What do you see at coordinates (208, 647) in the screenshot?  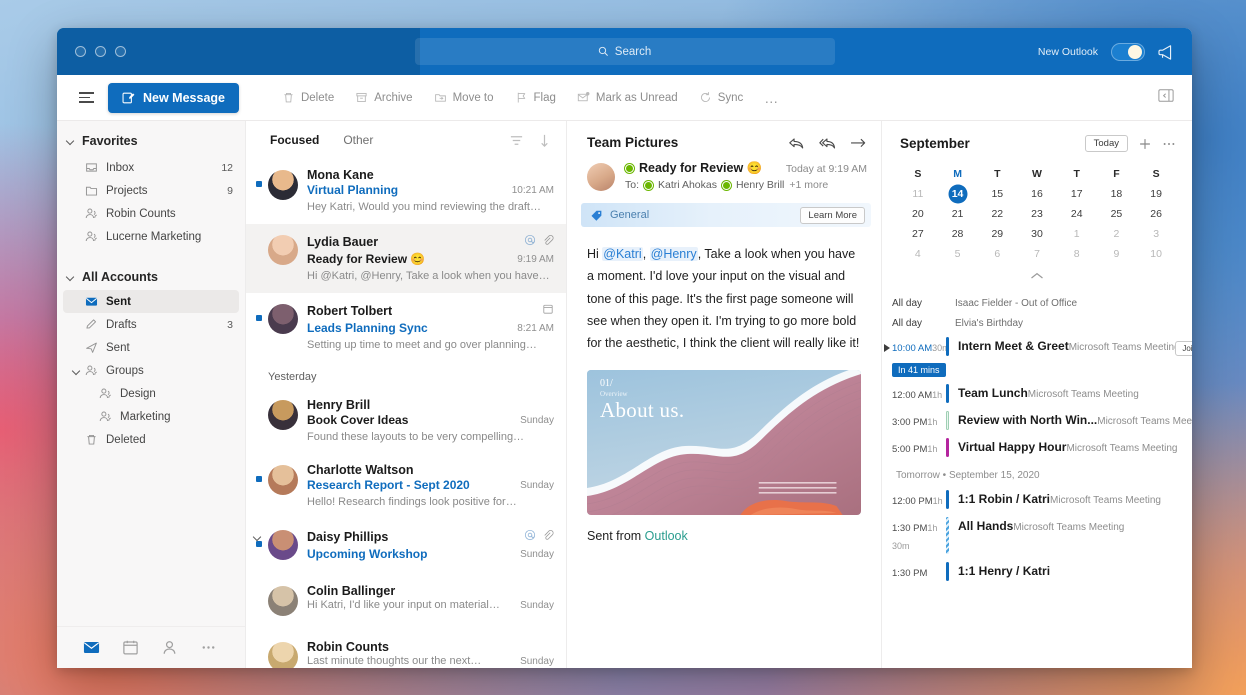 I see `more-icon` at bounding box center [208, 647].